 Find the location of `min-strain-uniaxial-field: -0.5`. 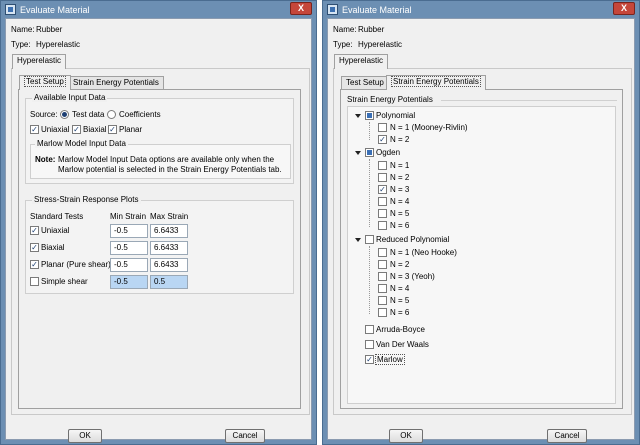

min-strain-uniaxial-field: -0.5 is located at coordinates (129, 231).